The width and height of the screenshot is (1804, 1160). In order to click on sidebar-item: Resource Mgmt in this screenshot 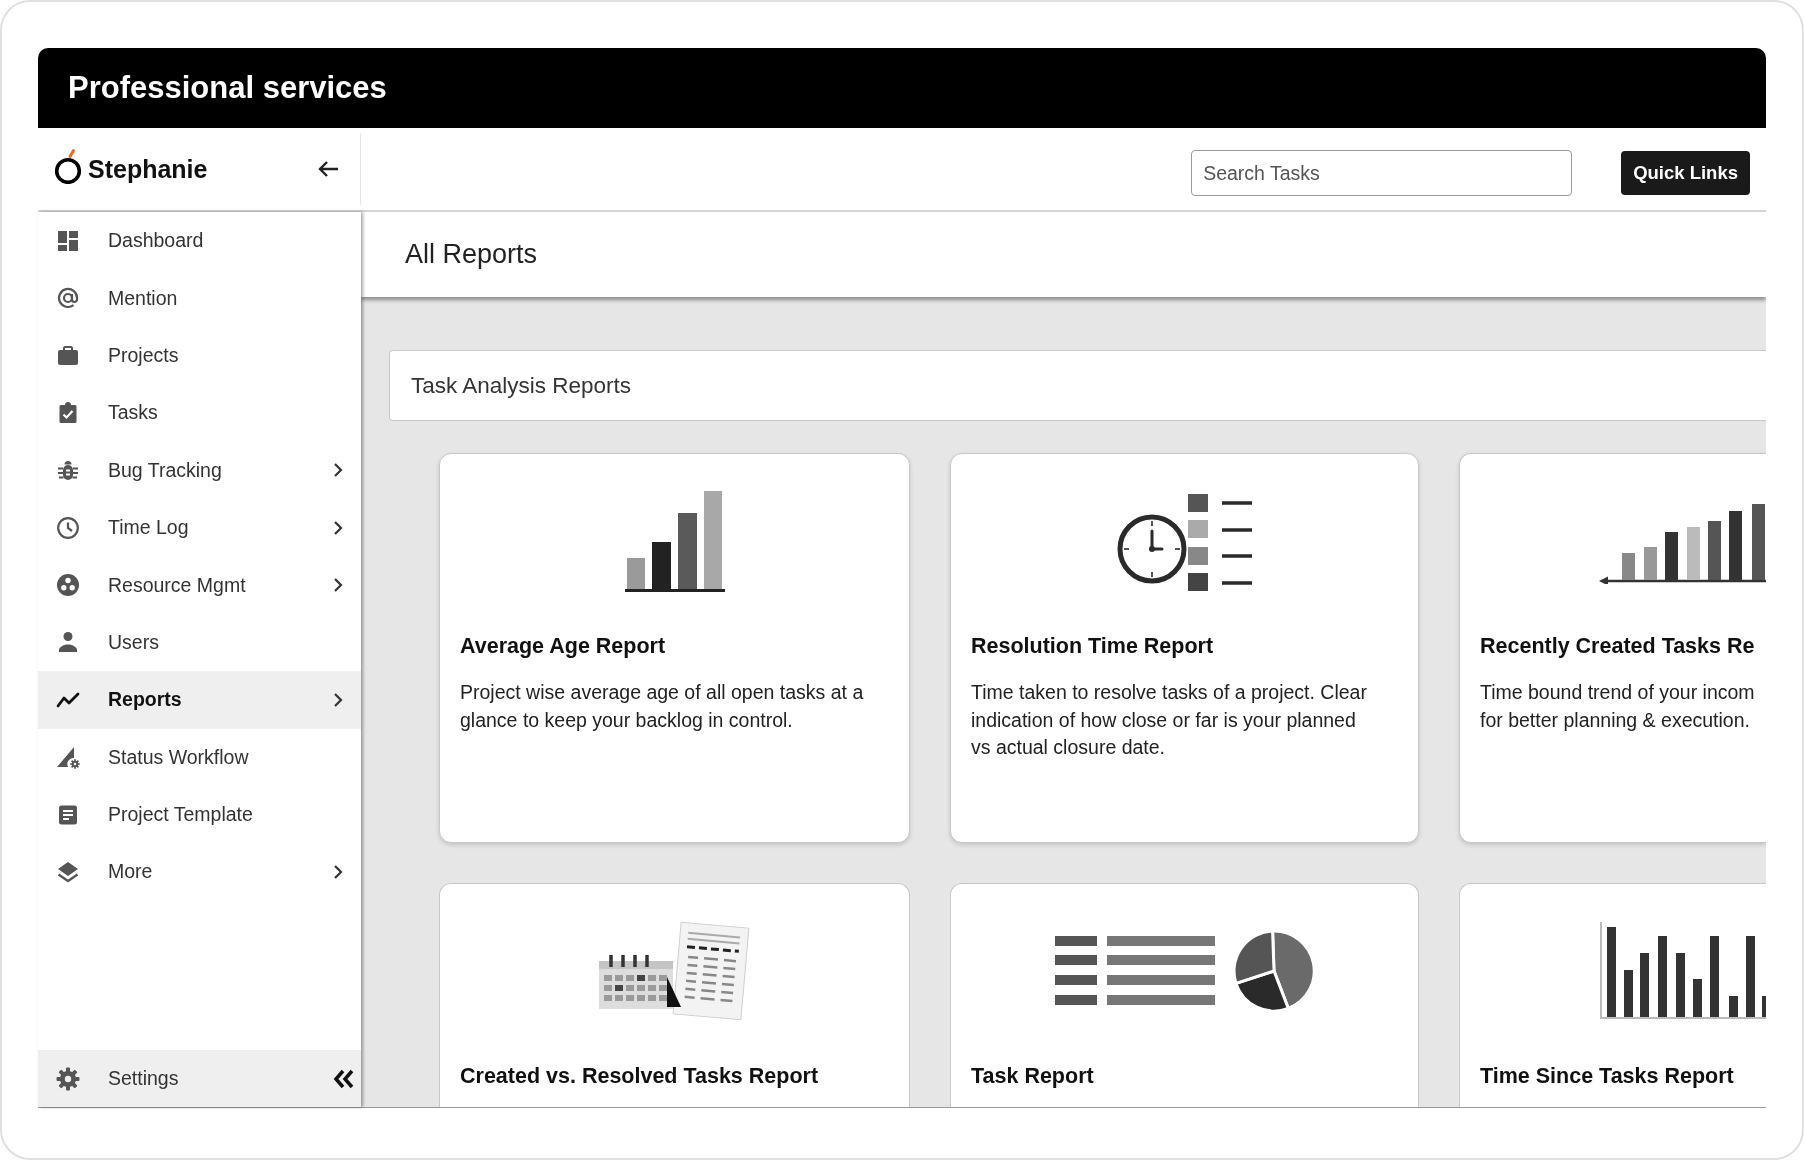, I will do `click(199, 585)`.